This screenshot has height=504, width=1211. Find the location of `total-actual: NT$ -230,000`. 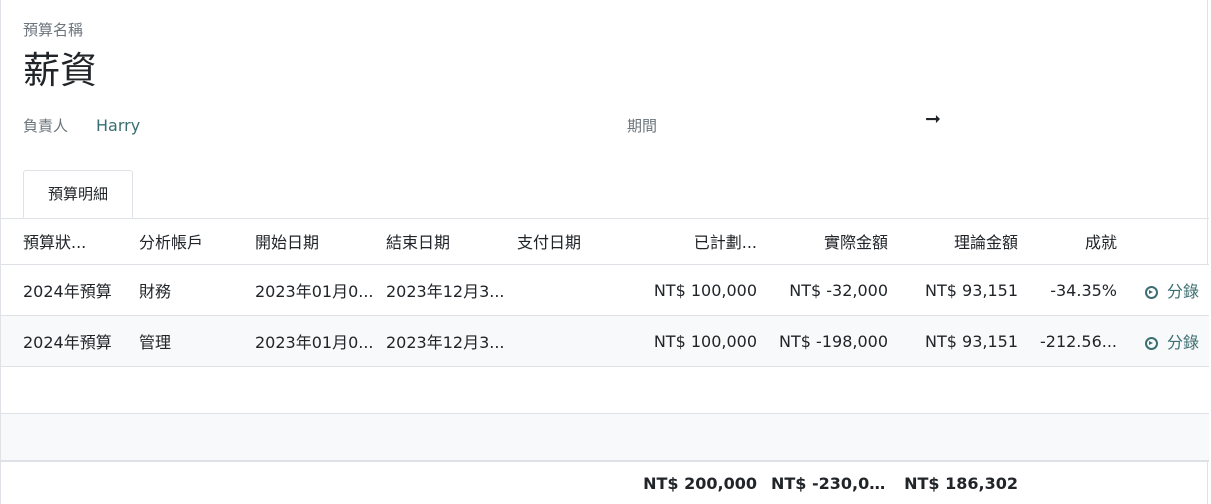

total-actual: NT$ -230,000 is located at coordinates (836, 482).